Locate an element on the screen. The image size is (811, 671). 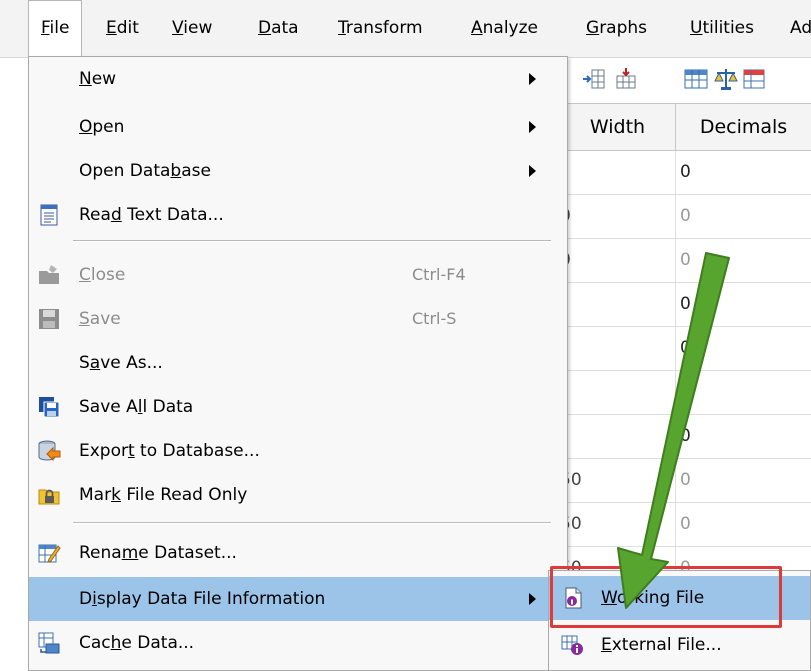
external-file-icon is located at coordinates (572, 645).